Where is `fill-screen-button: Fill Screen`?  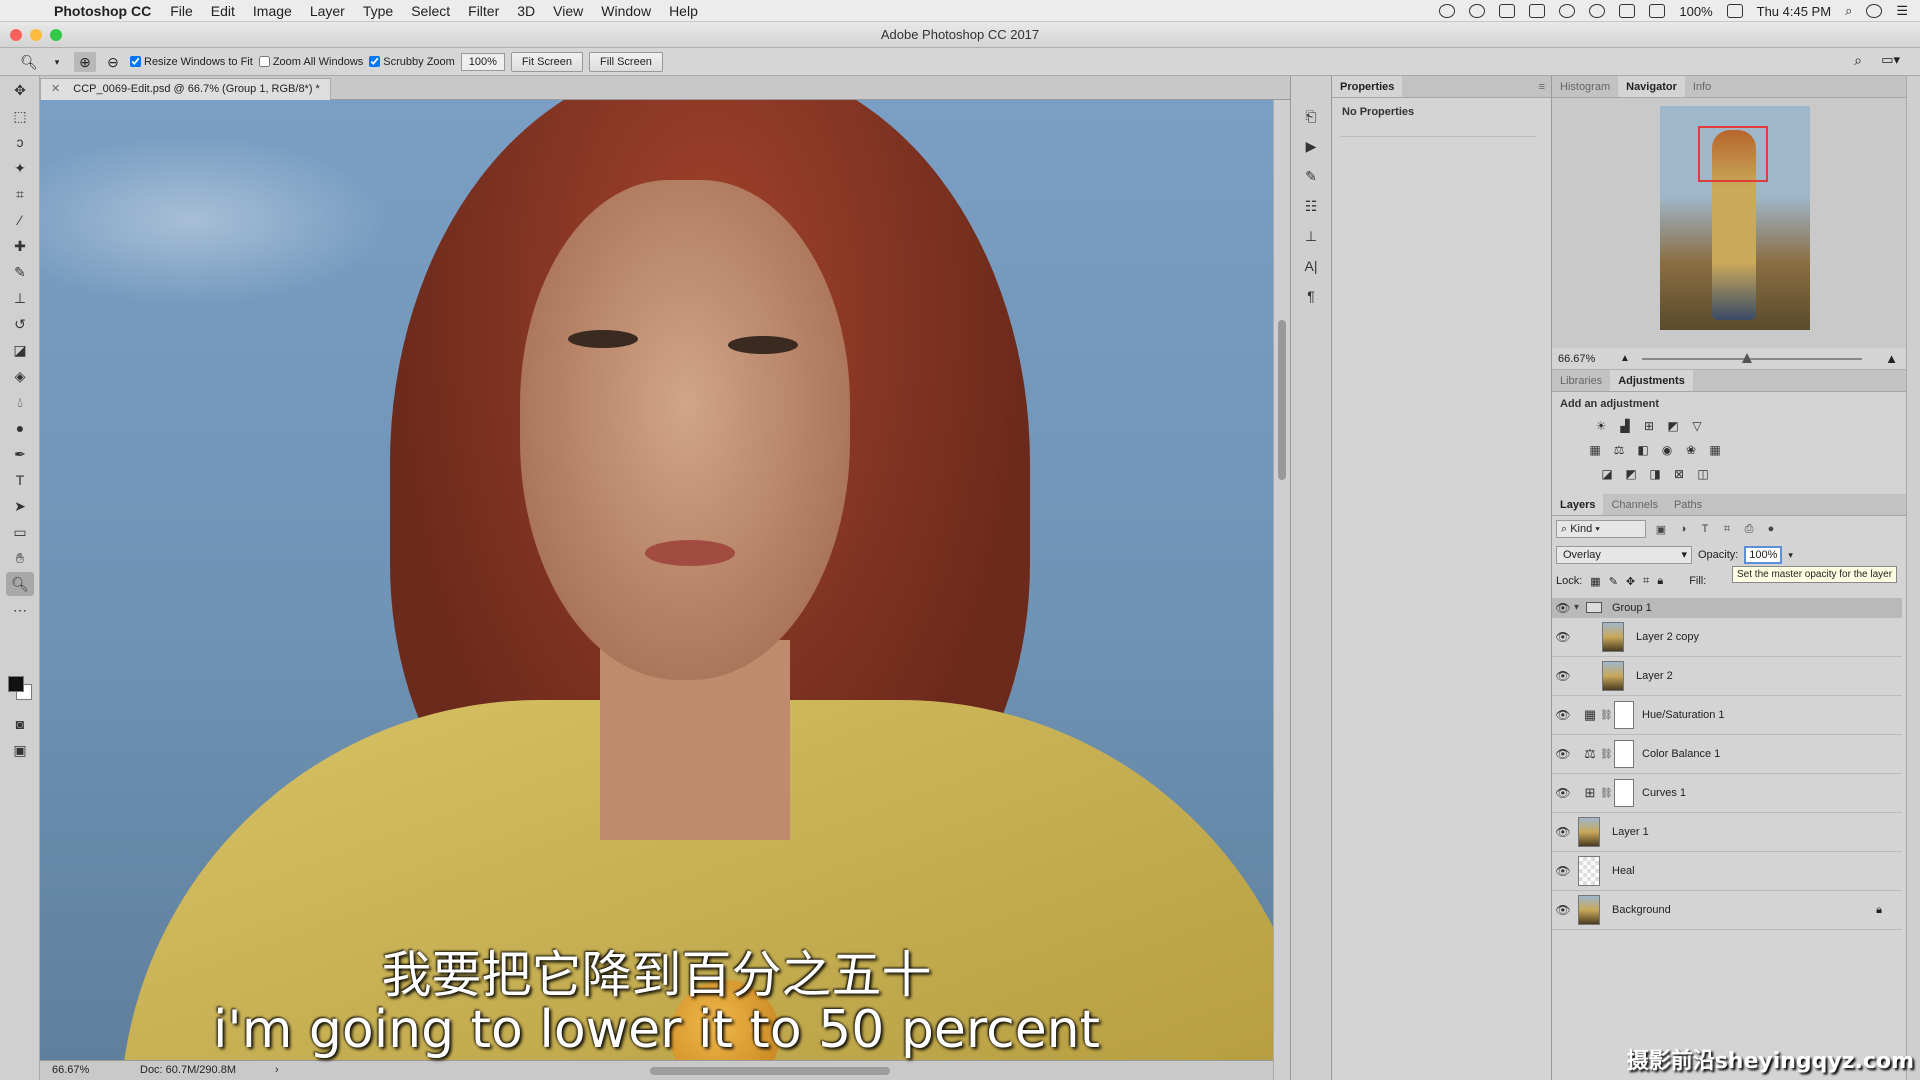
fill-screen-button: Fill Screen is located at coordinates (625, 61).